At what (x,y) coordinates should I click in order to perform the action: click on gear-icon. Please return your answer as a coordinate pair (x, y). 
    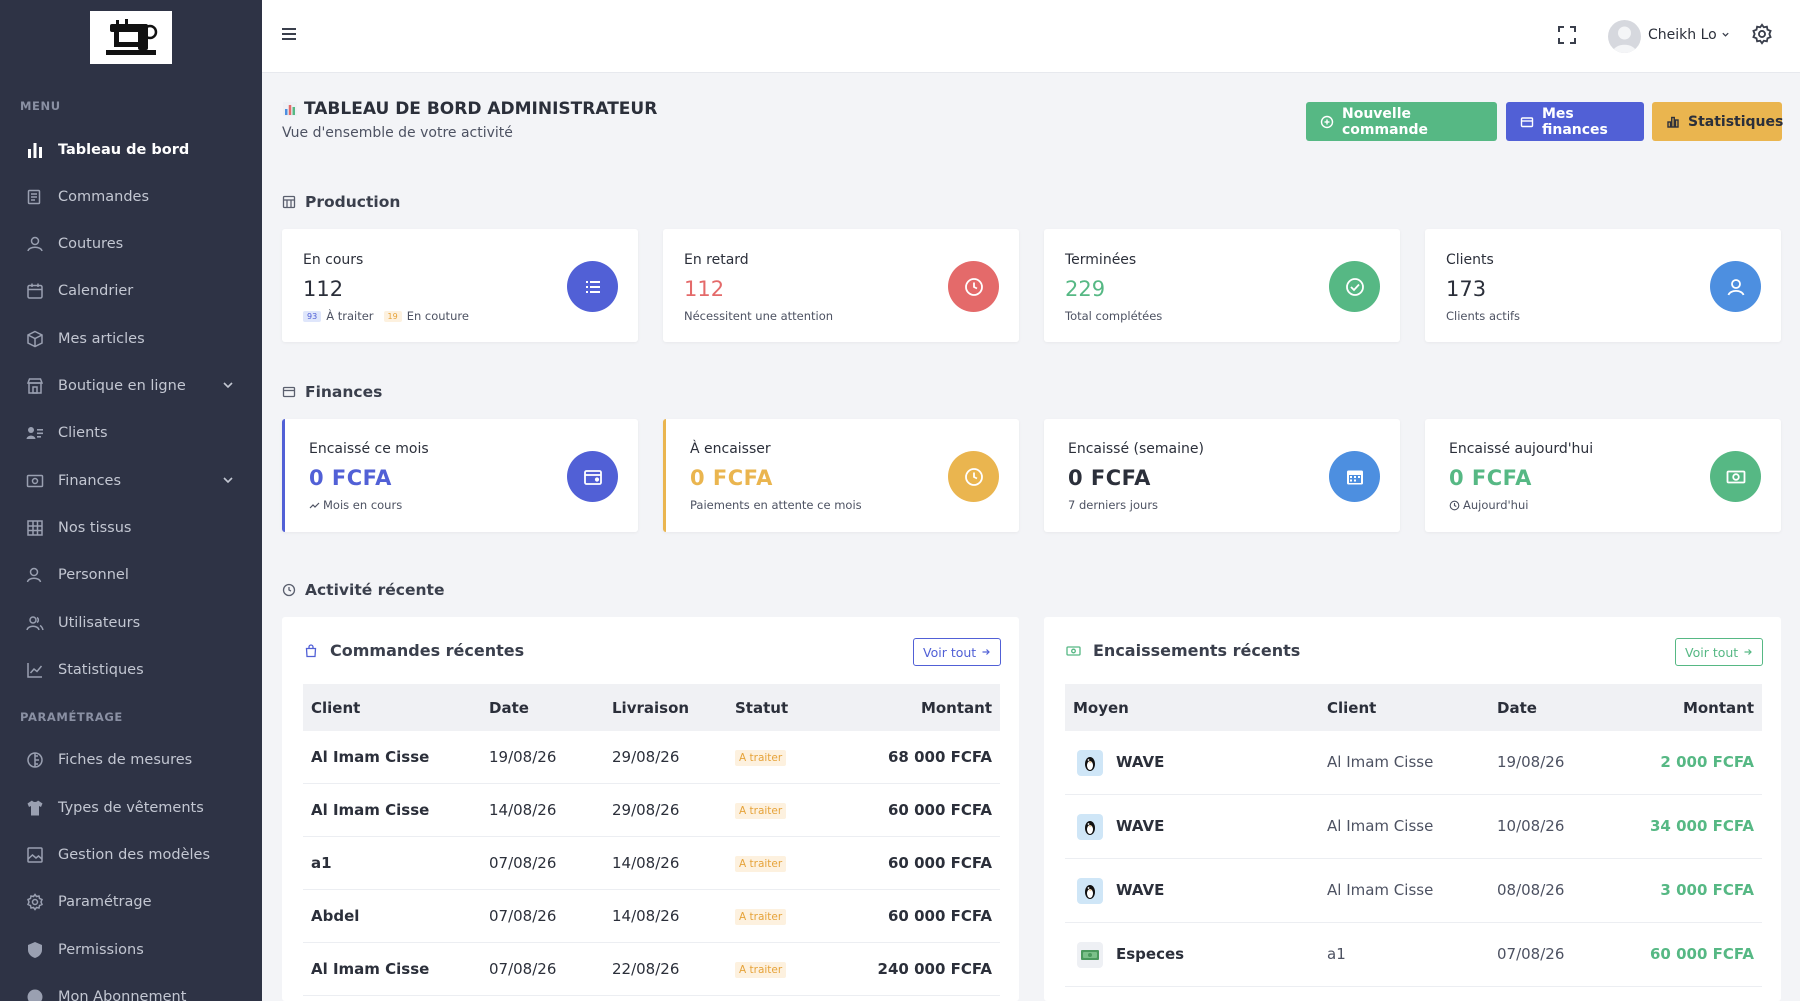
    Looking at the image, I should click on (35, 902).